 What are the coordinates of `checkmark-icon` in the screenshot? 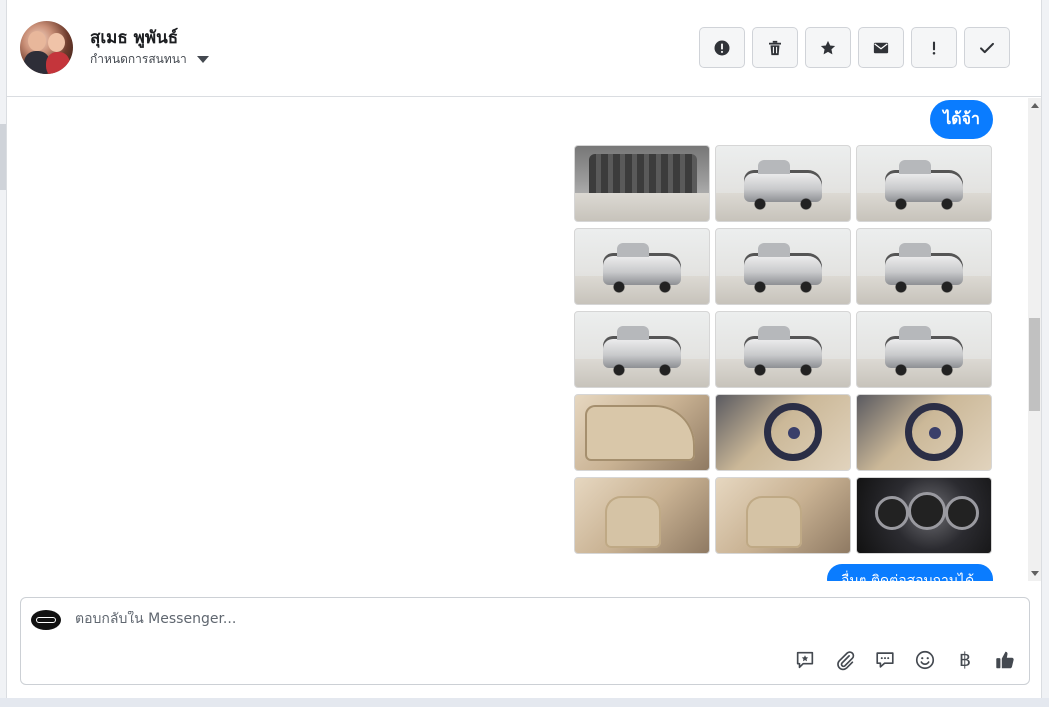 It's located at (987, 47).